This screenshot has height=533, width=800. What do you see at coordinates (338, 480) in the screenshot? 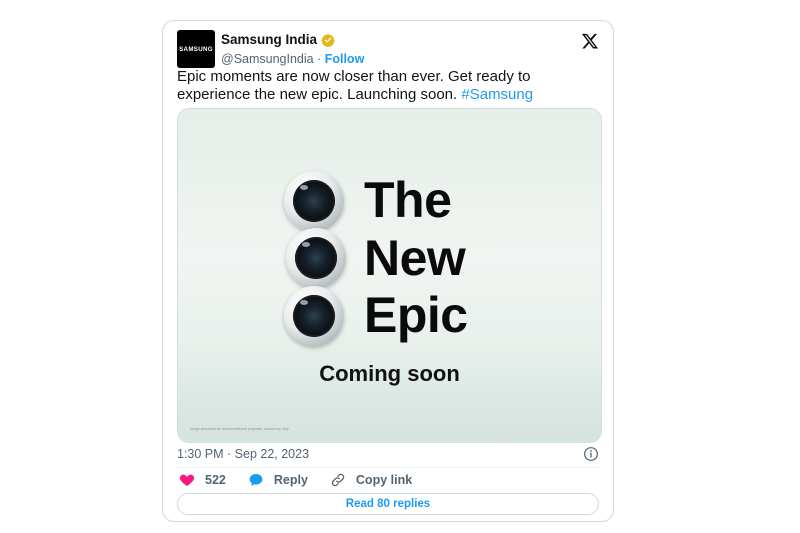
I see `link-icon` at bounding box center [338, 480].